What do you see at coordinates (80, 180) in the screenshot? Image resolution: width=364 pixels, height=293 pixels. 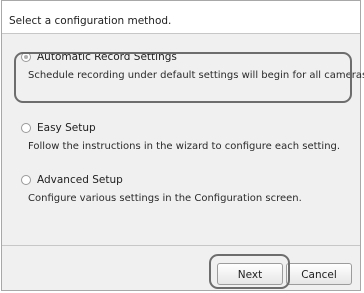 I see `option-label: Advanced Setup` at bounding box center [80, 180].